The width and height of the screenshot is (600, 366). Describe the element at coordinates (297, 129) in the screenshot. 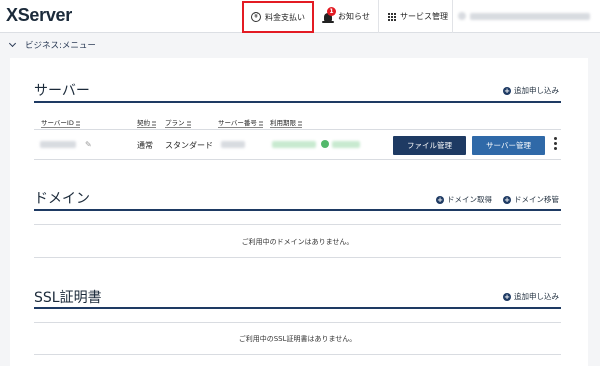

I see `table-header-line` at that location.